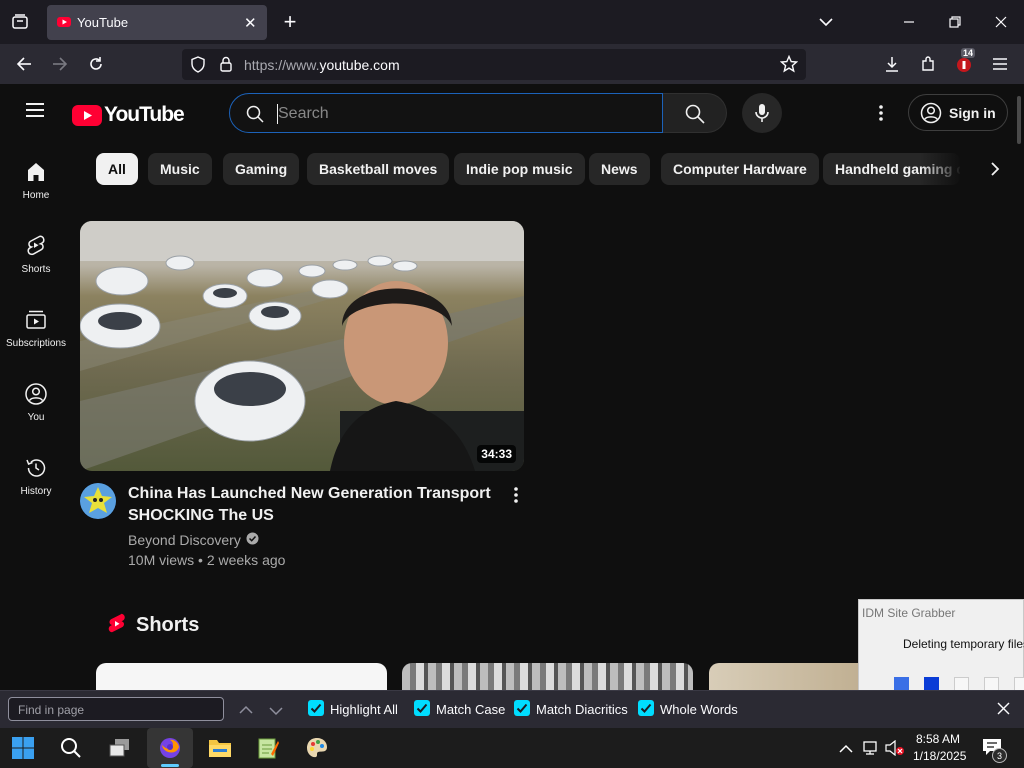  Describe the element at coordinates (1019, 120) in the screenshot. I see `page-scrollbar` at that location.